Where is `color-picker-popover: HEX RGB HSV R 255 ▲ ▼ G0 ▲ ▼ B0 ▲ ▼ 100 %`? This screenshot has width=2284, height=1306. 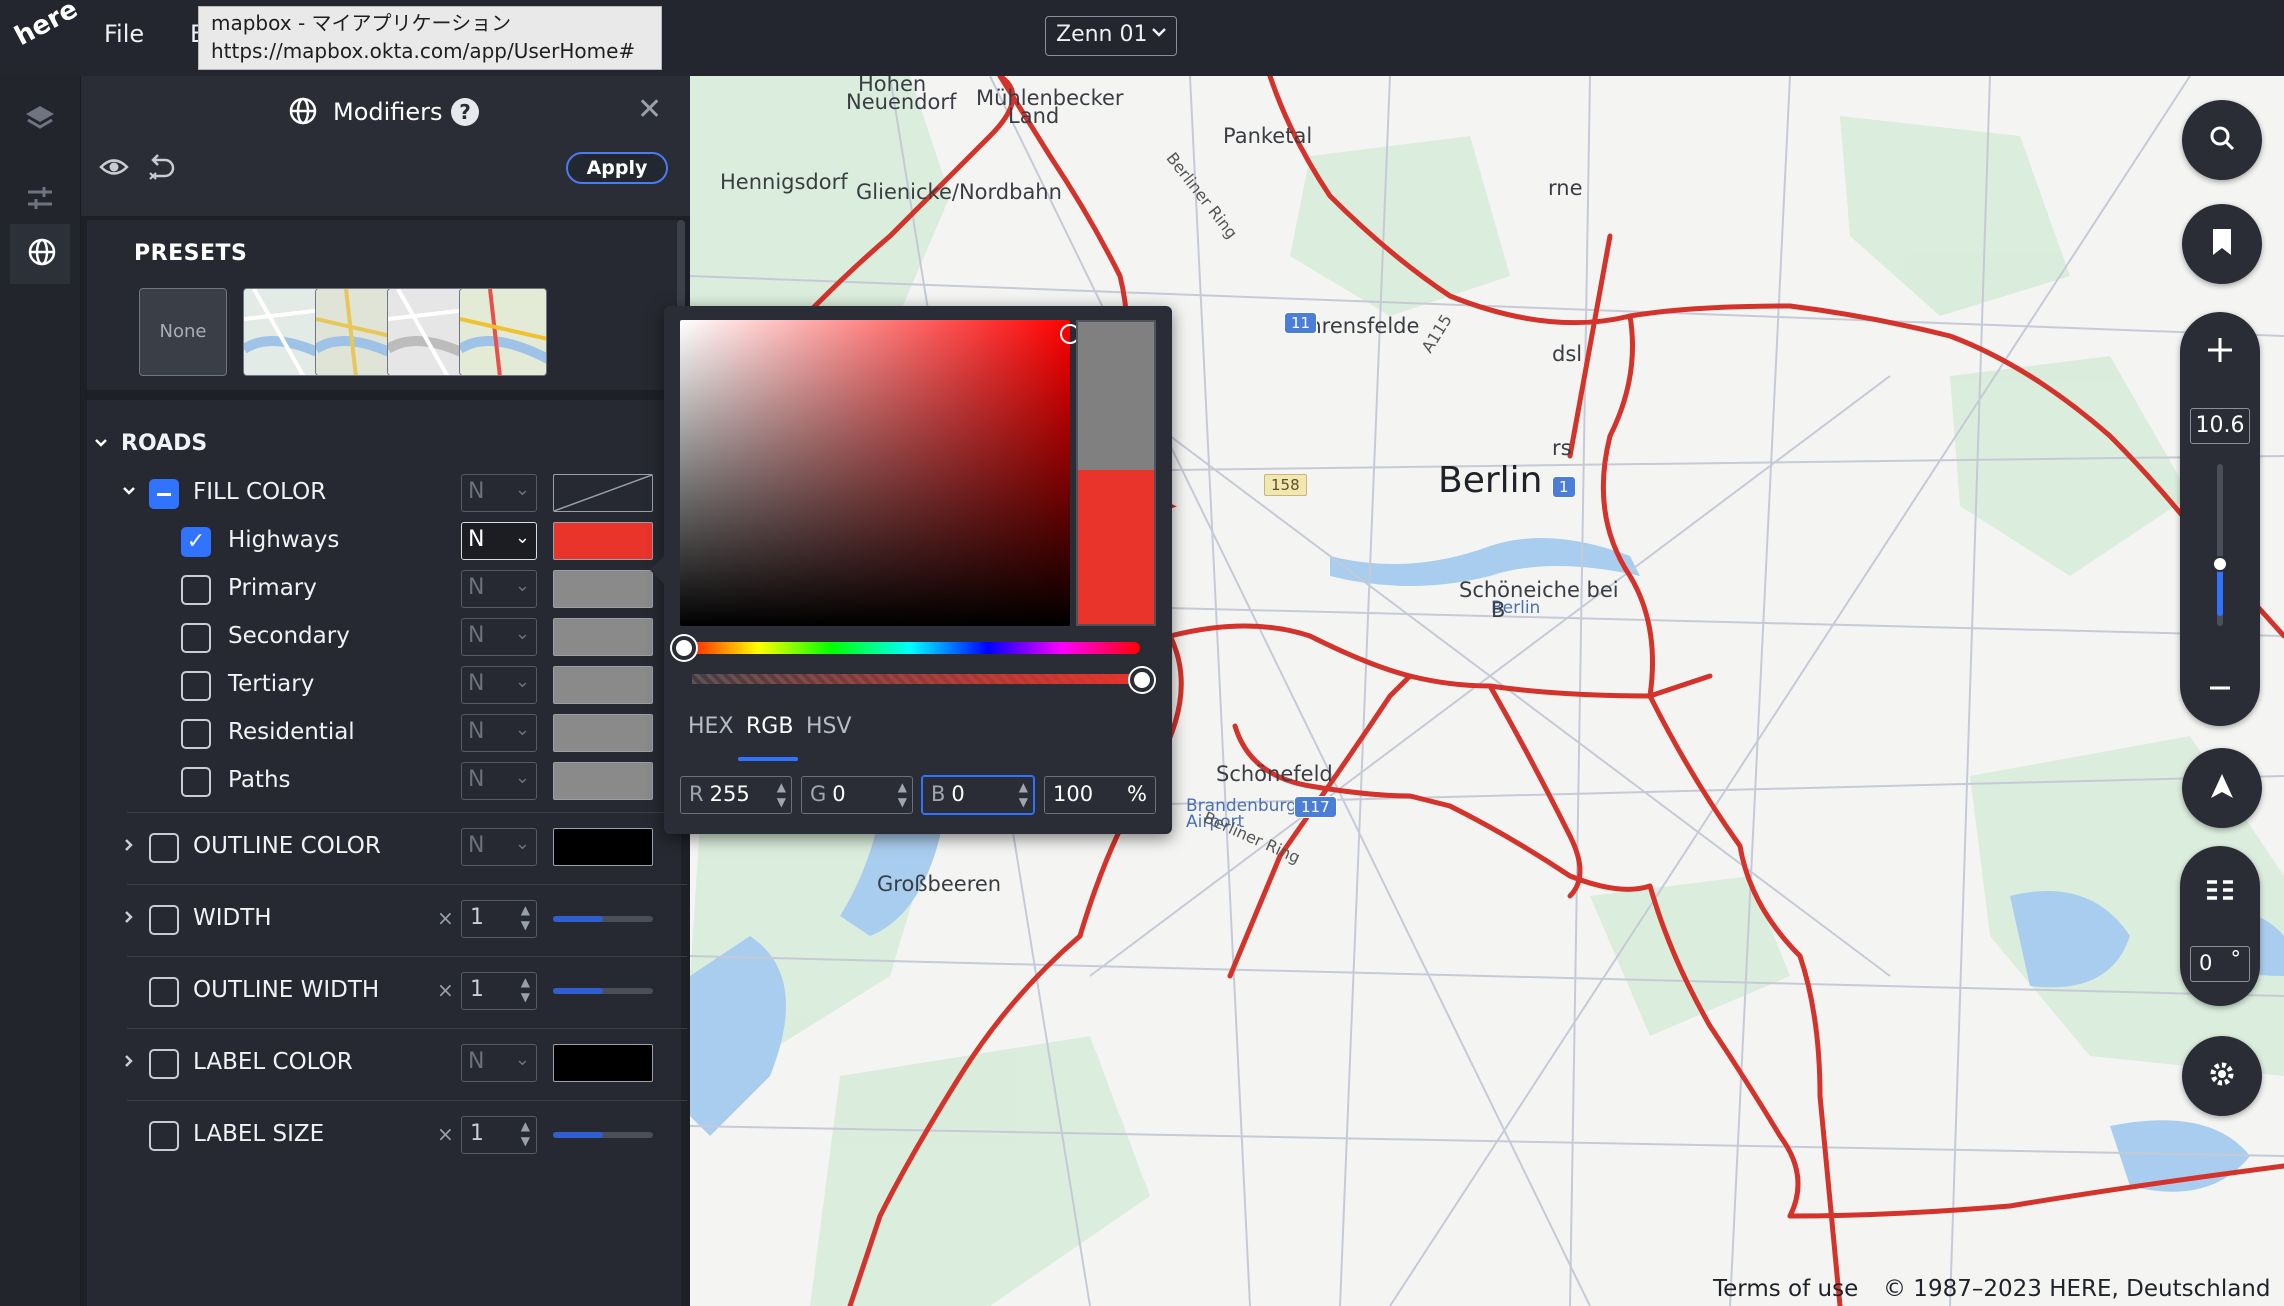
color-picker-popover: HEX RGB HSV R 255 ▲ ▼ G0 ▲ ▼ B0 ▲ ▼ 100 % is located at coordinates (911, 570).